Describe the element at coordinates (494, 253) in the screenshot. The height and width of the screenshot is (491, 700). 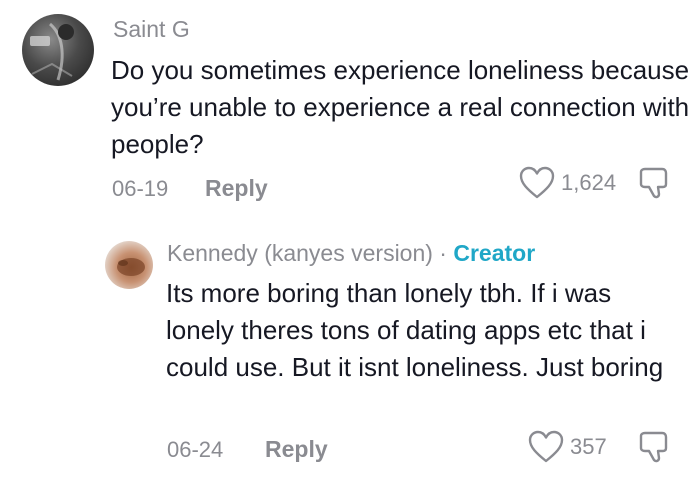
I see `creator-badge: Creator` at that location.